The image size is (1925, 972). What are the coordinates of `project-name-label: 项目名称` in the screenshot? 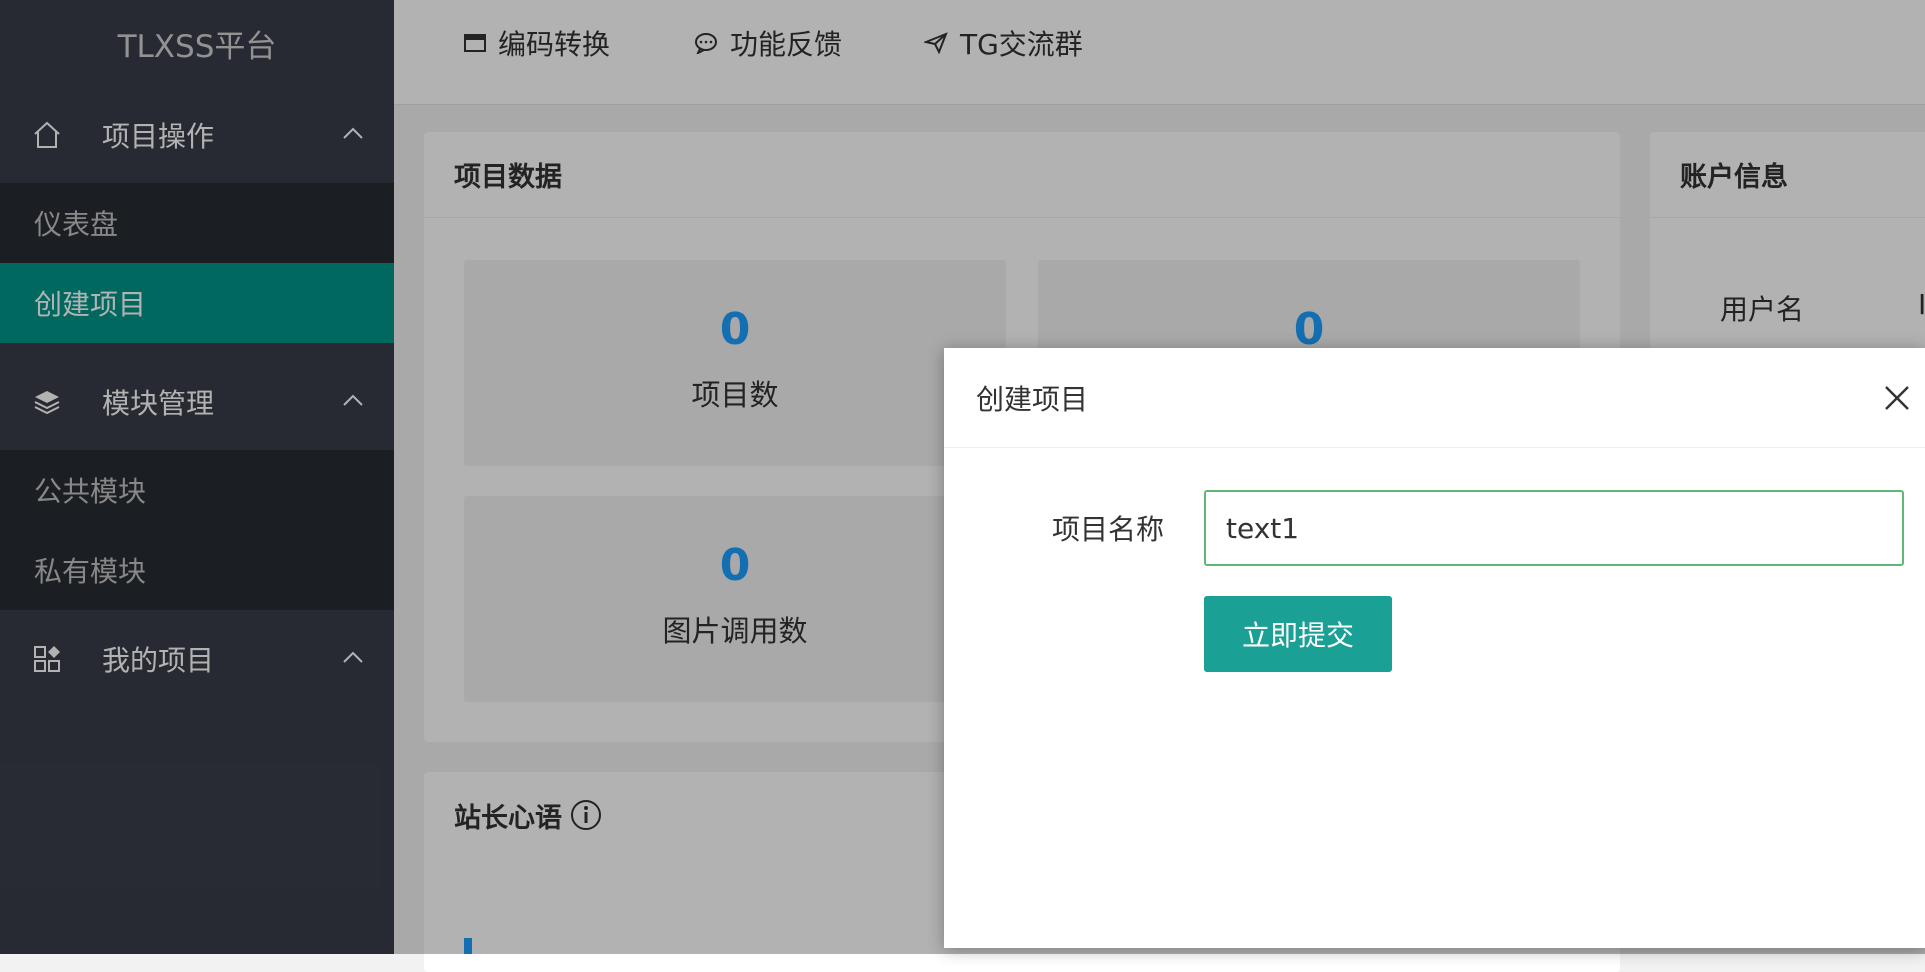 It's located at (1107, 529).